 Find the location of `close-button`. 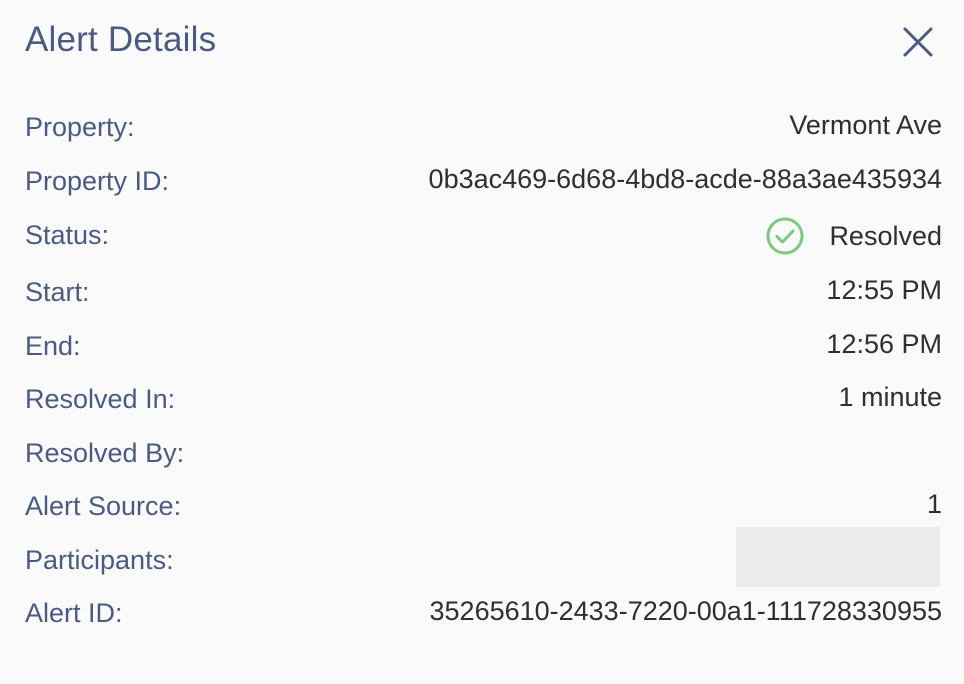

close-button is located at coordinates (918, 43).